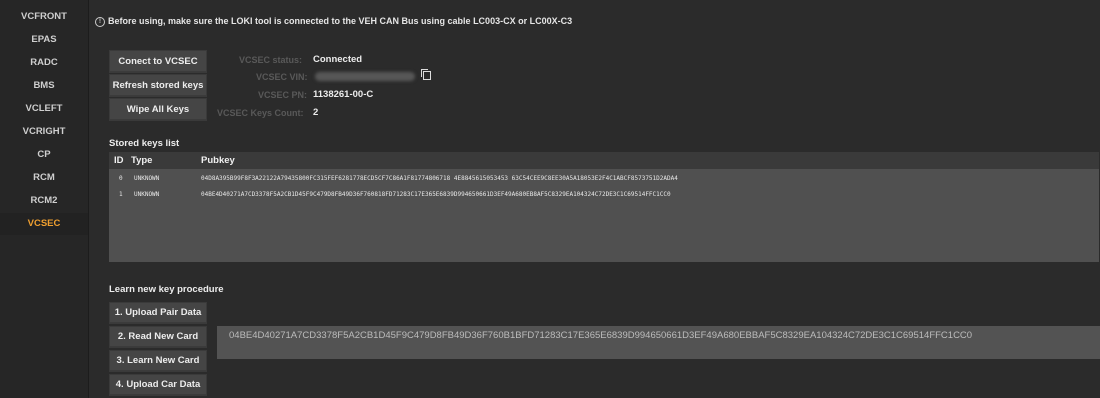 The width and height of the screenshot is (1100, 398). Describe the element at coordinates (142, 160) in the screenshot. I see `column-header-type: Type` at that location.